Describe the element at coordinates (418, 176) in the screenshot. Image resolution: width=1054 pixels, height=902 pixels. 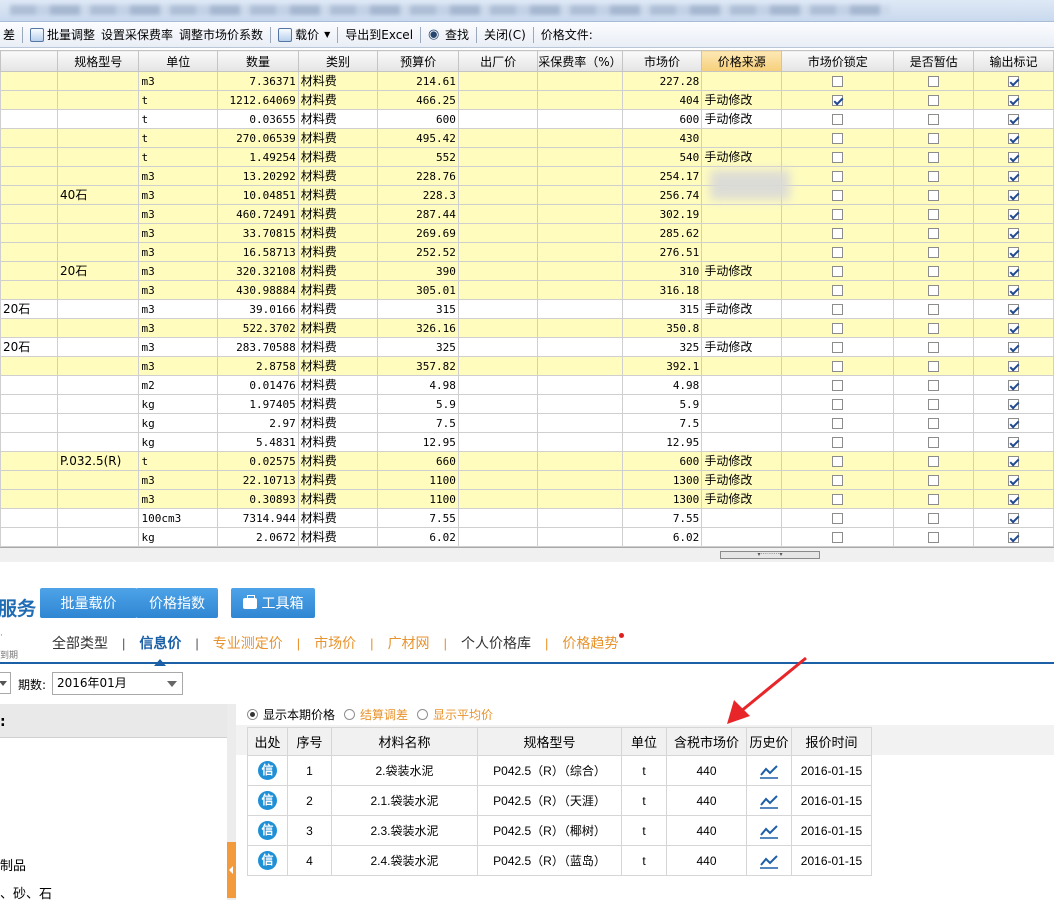
I see `budget-price-cell: 228.76` at that location.